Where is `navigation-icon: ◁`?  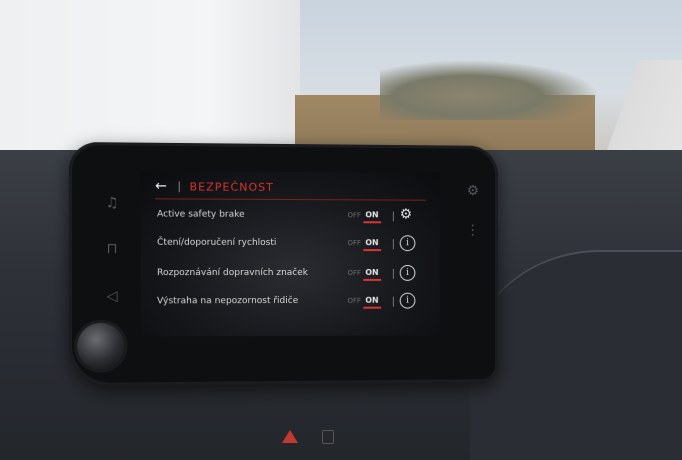
navigation-icon: ◁ is located at coordinates (112, 296).